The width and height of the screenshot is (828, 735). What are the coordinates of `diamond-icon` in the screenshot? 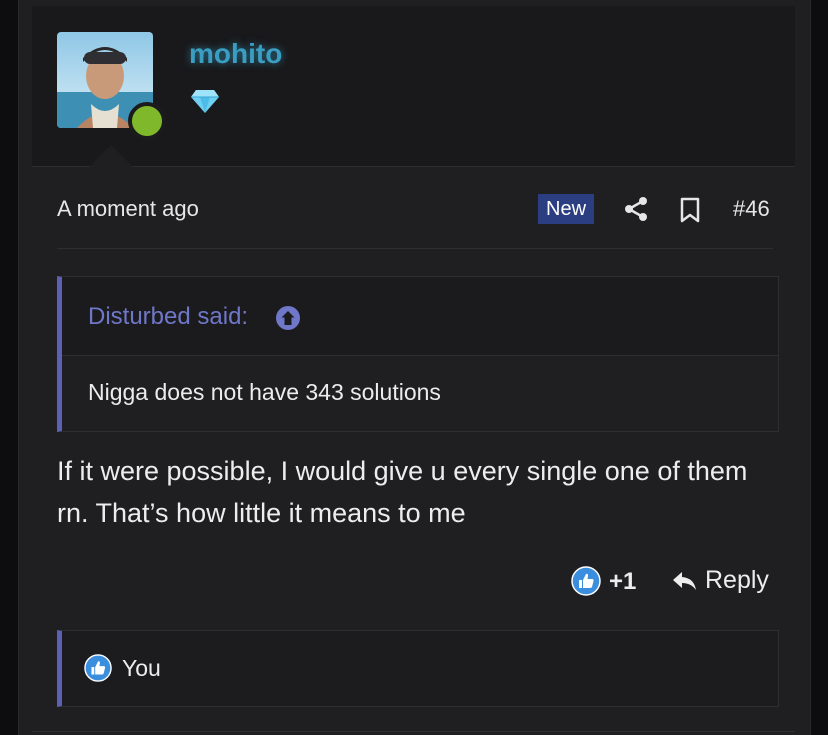 It's located at (205, 101).